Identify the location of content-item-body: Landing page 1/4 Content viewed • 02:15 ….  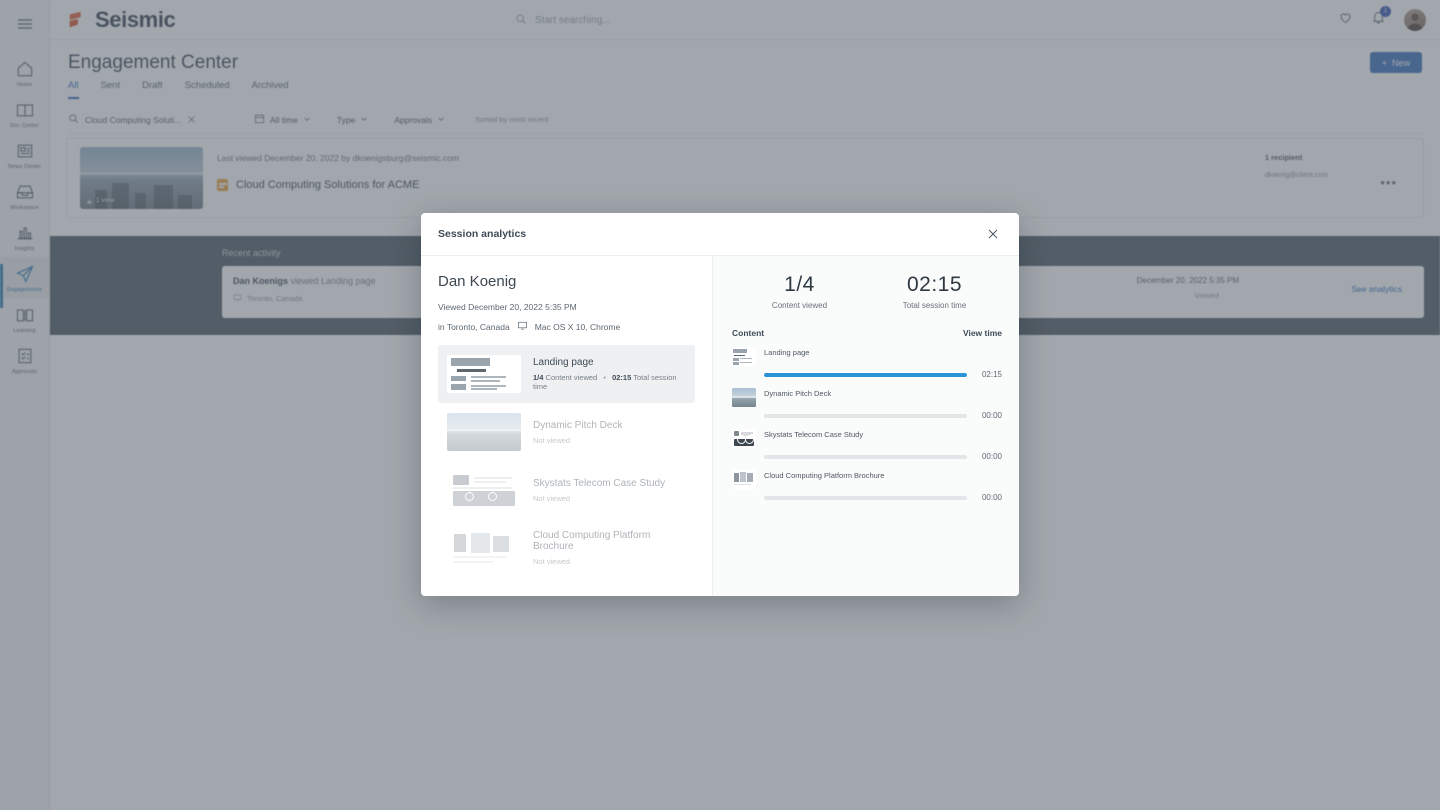
(609, 374).